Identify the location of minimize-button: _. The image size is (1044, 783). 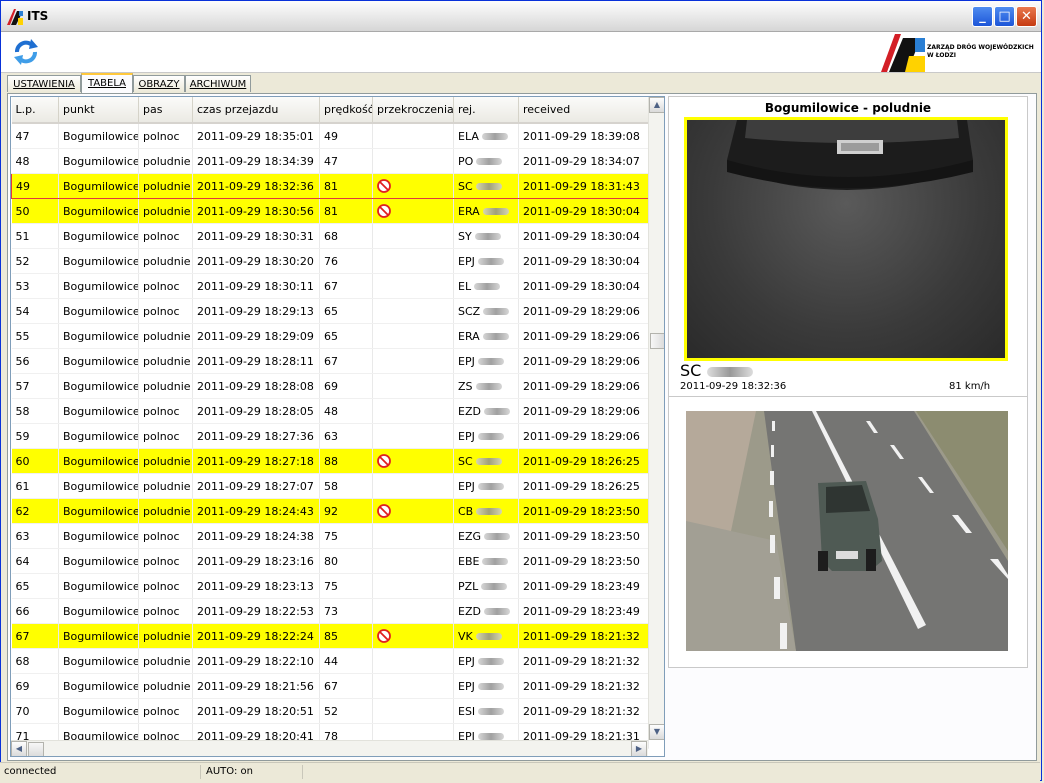
(982, 16).